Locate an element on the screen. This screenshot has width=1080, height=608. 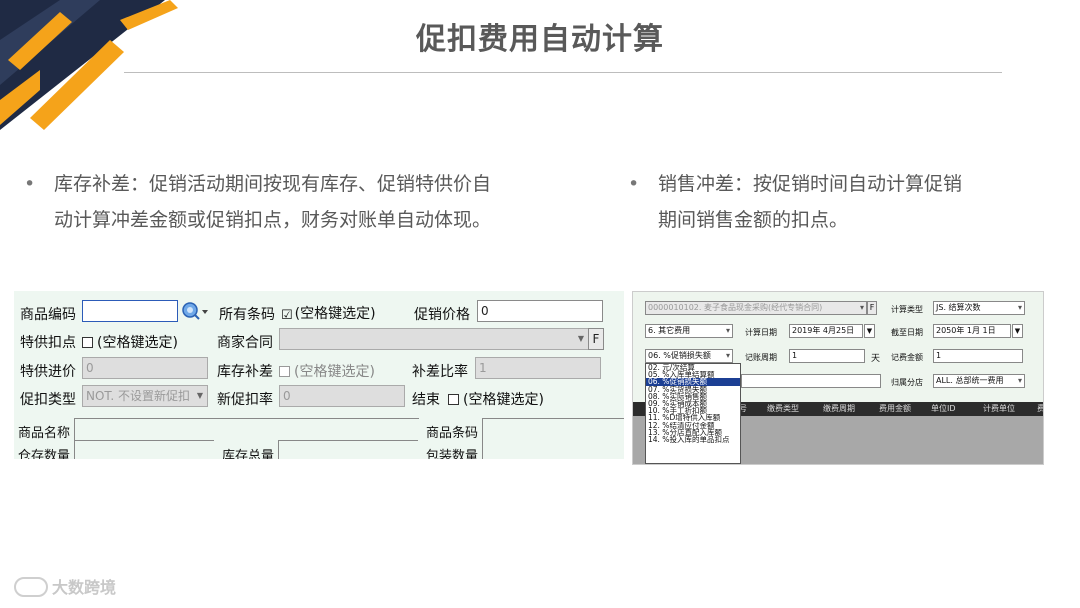
calc-date-input: 2019年 4月25日 is located at coordinates (826, 331).